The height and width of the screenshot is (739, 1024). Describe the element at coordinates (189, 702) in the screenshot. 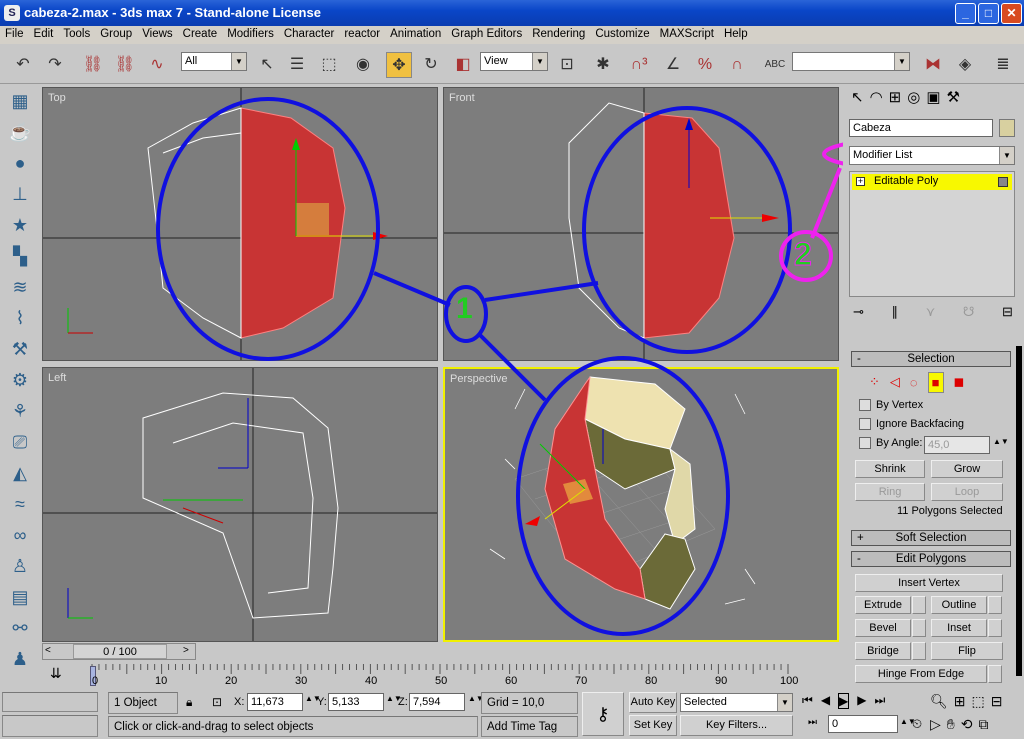

I see `lock-icon: 🔒︎` at that location.